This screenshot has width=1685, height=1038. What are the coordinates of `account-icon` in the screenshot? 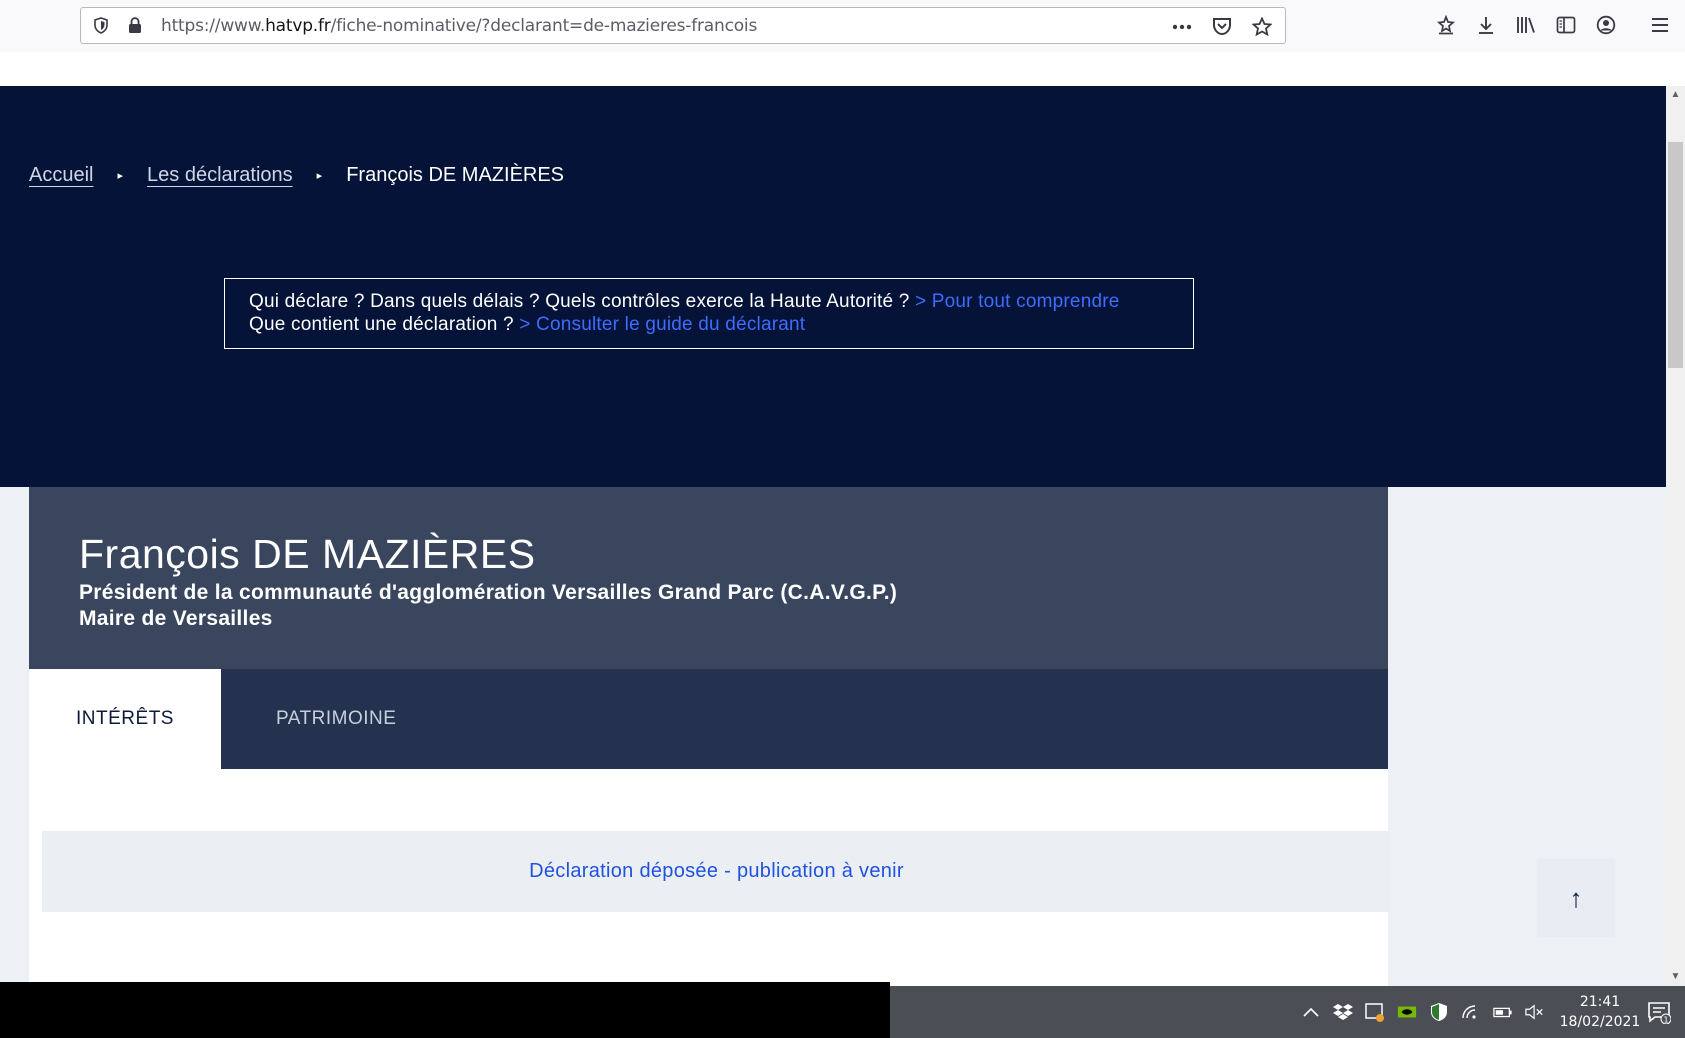 It's located at (1606, 25).